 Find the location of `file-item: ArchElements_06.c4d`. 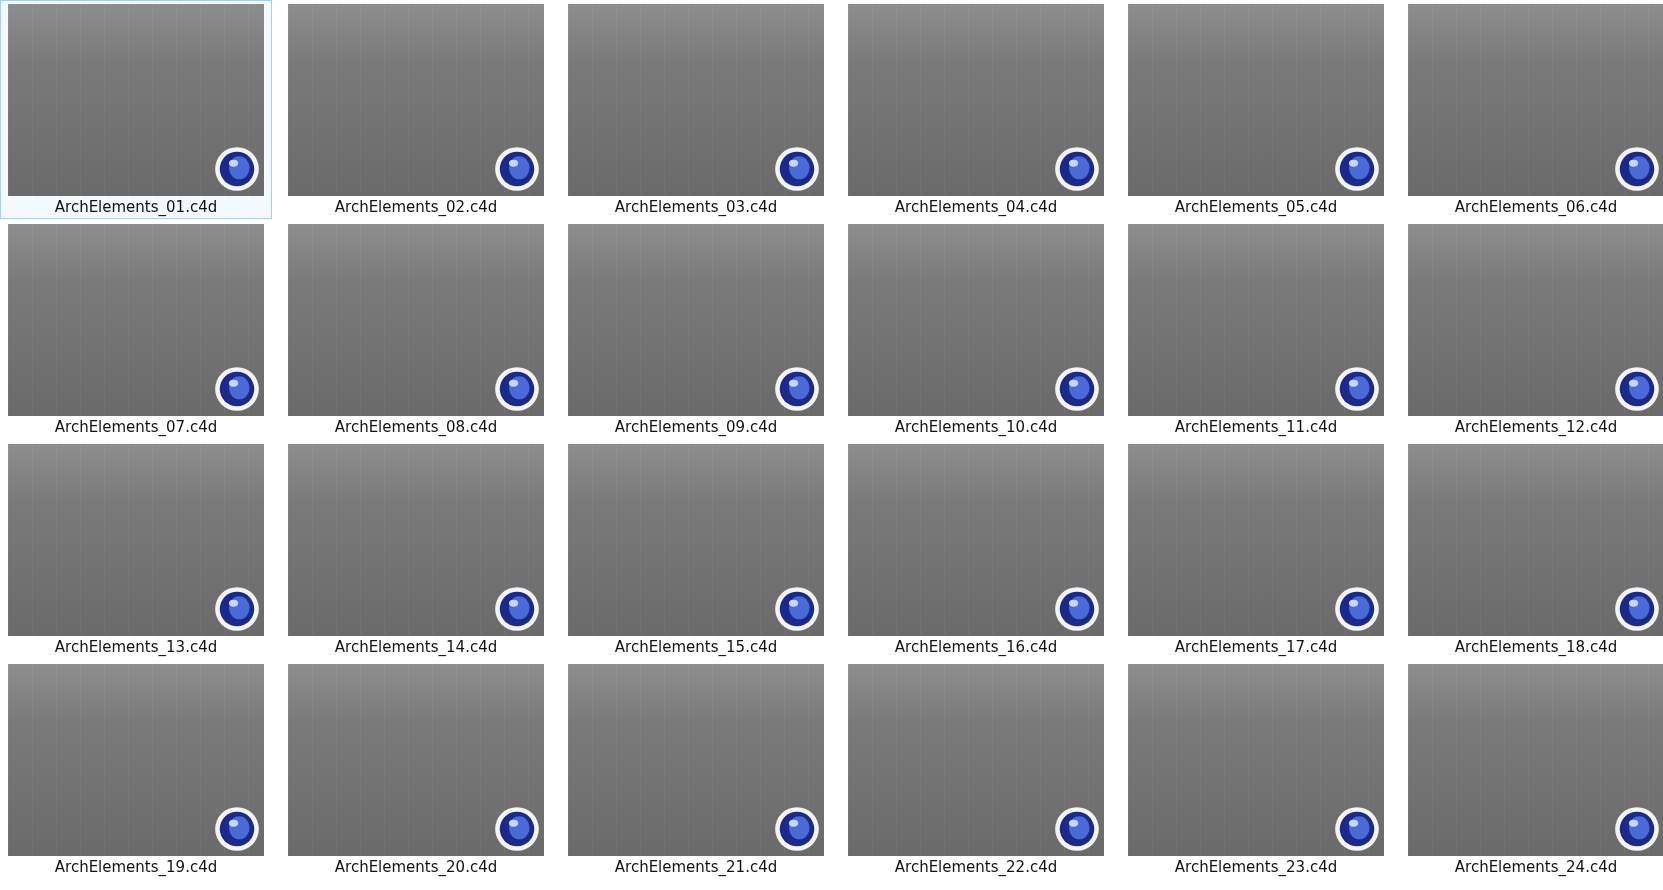

file-item: ArchElements_06.c4d is located at coordinates (1531, 109).